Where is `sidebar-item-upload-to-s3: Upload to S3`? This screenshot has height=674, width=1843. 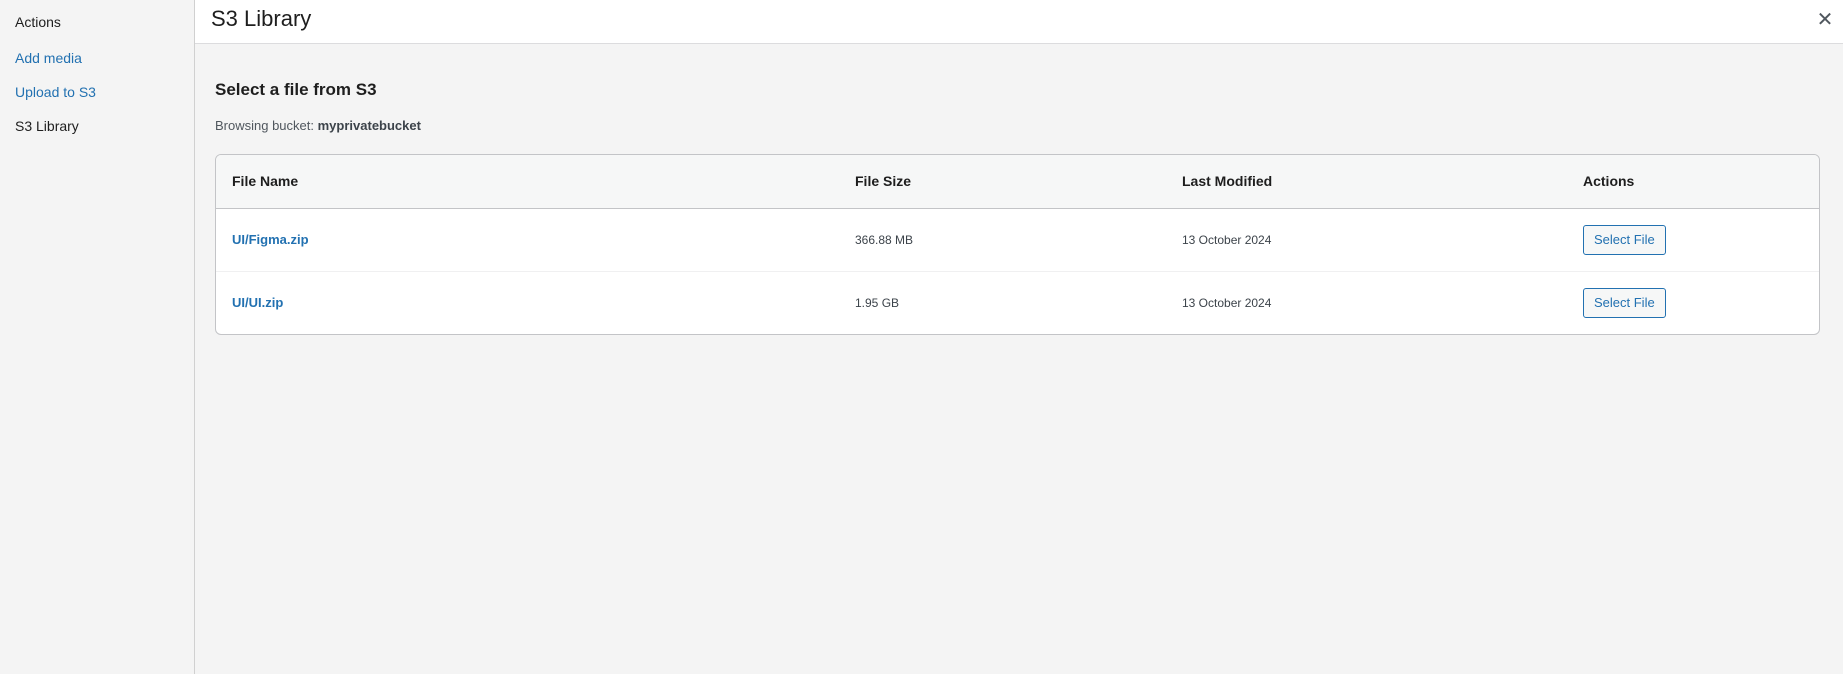 sidebar-item-upload-to-s3: Upload to S3 is located at coordinates (55, 92).